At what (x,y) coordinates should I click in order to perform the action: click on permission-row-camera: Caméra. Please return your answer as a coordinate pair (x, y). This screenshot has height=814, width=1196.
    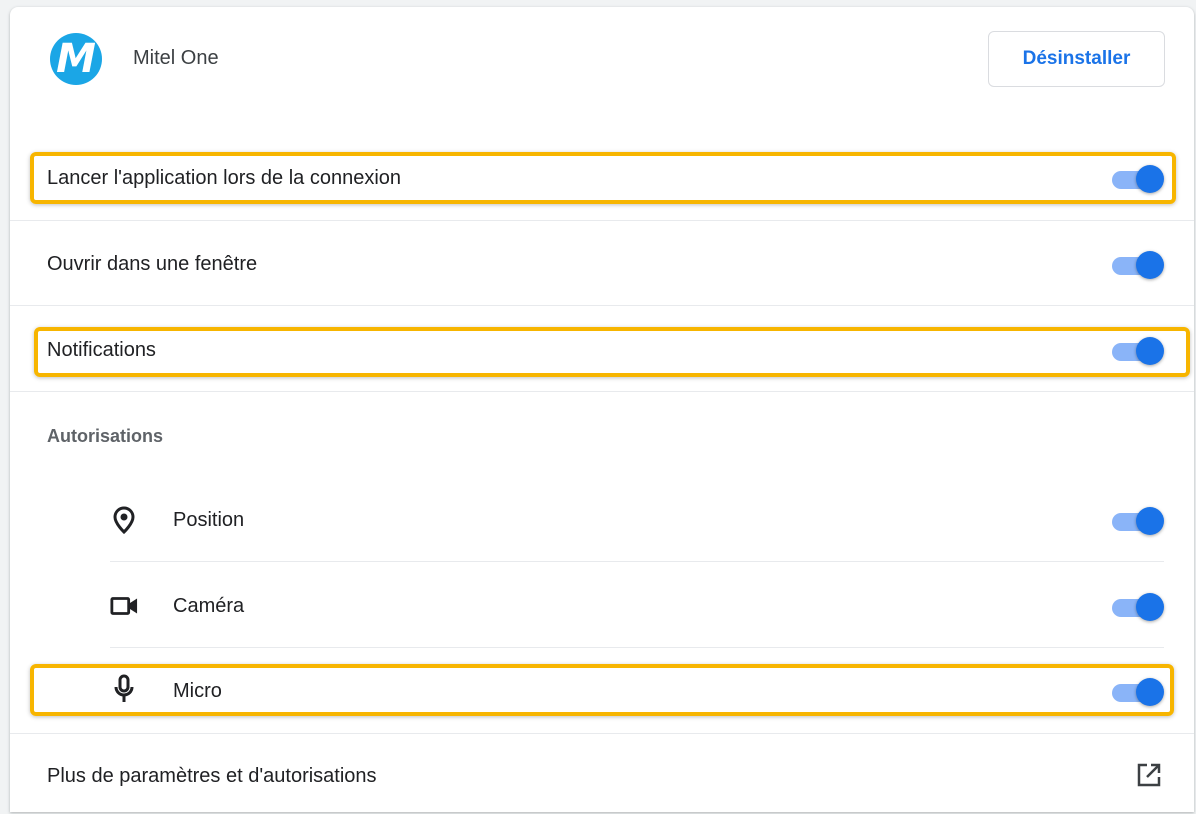
    Looking at the image, I should click on (602, 606).